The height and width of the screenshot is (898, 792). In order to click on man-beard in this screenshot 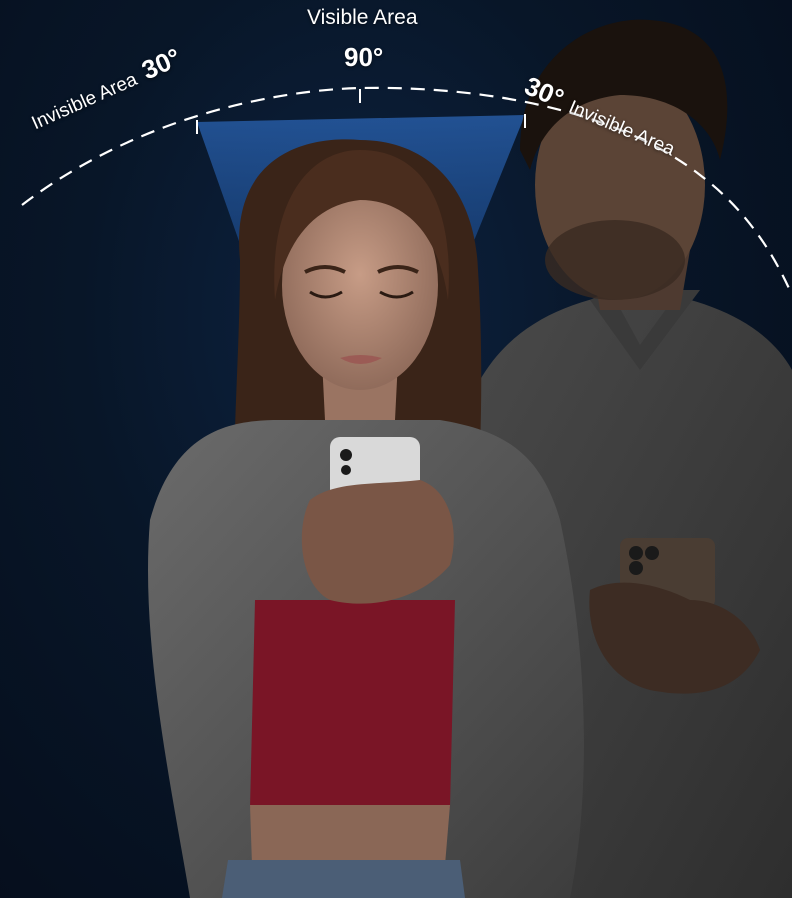, I will do `click(615, 260)`.